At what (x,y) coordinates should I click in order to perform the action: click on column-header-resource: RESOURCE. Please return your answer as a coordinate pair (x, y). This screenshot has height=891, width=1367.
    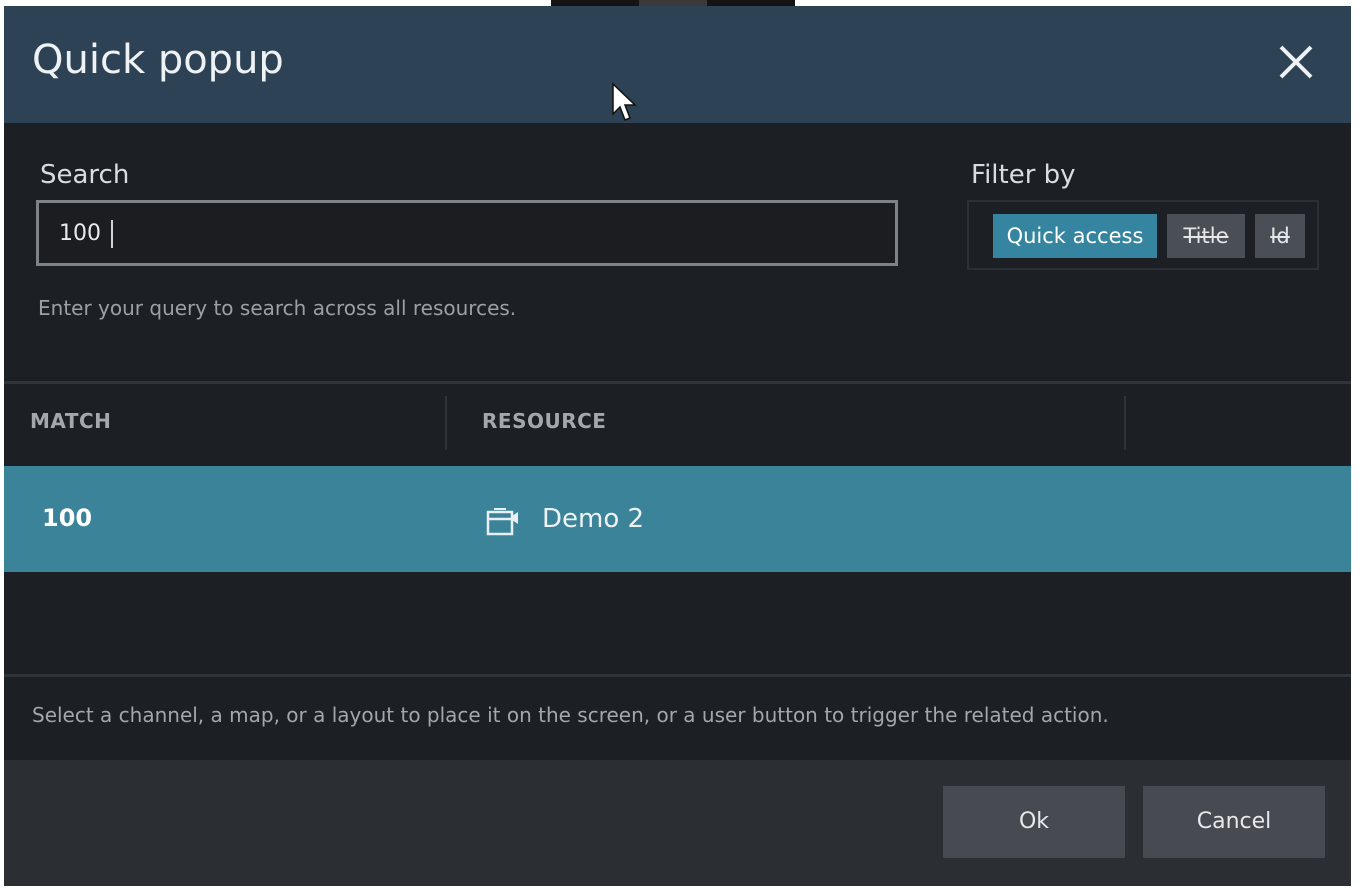
    Looking at the image, I should click on (544, 421).